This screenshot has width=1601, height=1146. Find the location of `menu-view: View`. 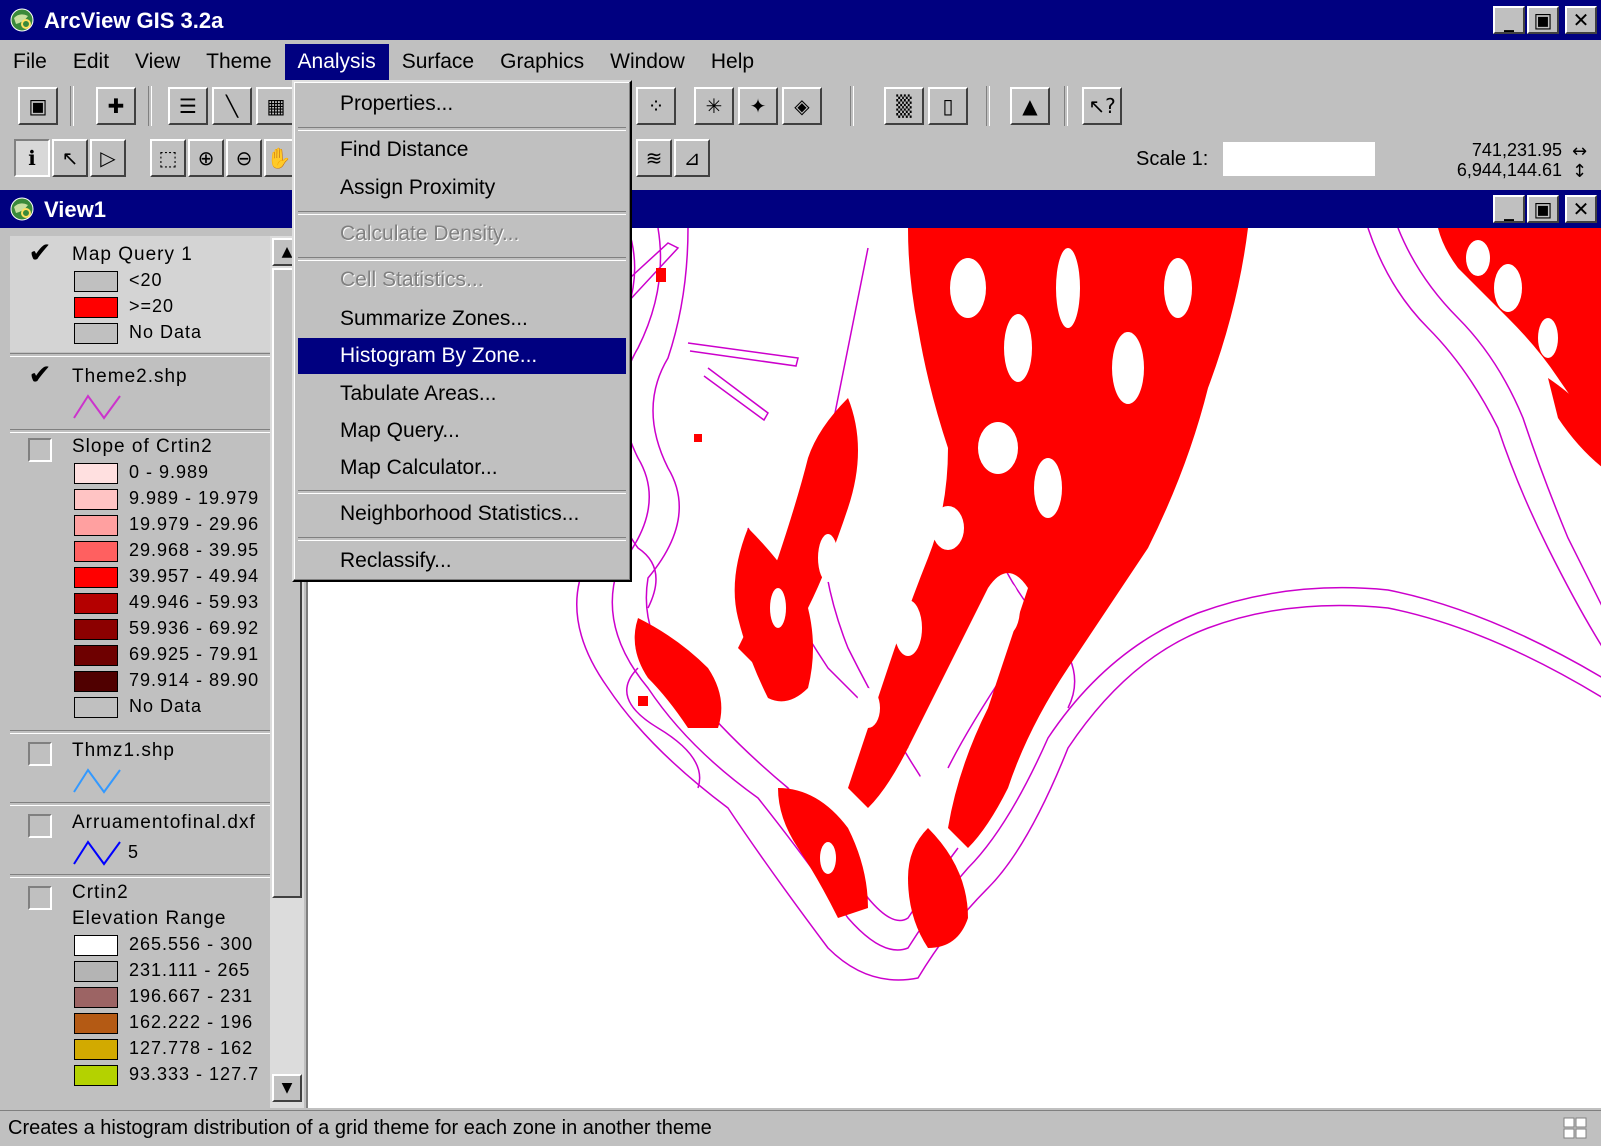

menu-view: View is located at coordinates (157, 62).